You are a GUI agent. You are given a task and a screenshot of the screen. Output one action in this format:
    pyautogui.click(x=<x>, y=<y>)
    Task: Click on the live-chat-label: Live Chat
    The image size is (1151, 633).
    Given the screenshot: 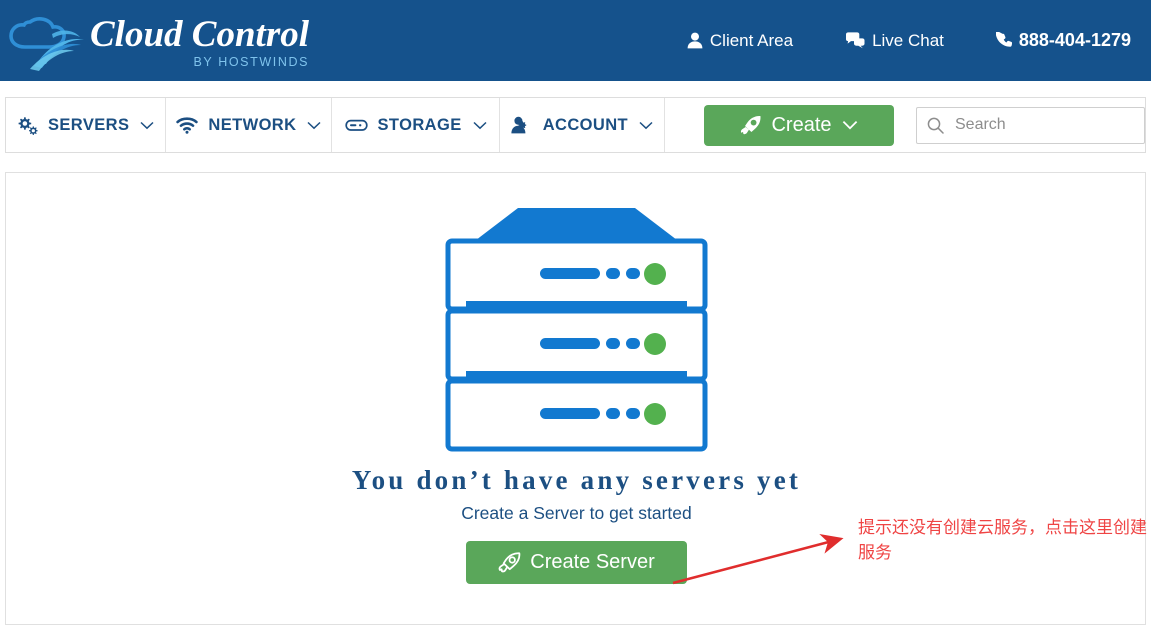 What is the action you would take?
    pyautogui.click(x=908, y=40)
    